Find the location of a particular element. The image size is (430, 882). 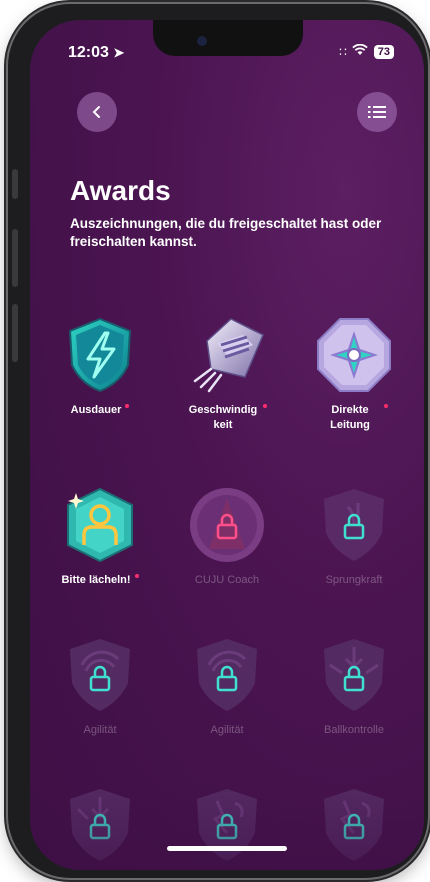

volume-down-button is located at coordinates (15, 333).